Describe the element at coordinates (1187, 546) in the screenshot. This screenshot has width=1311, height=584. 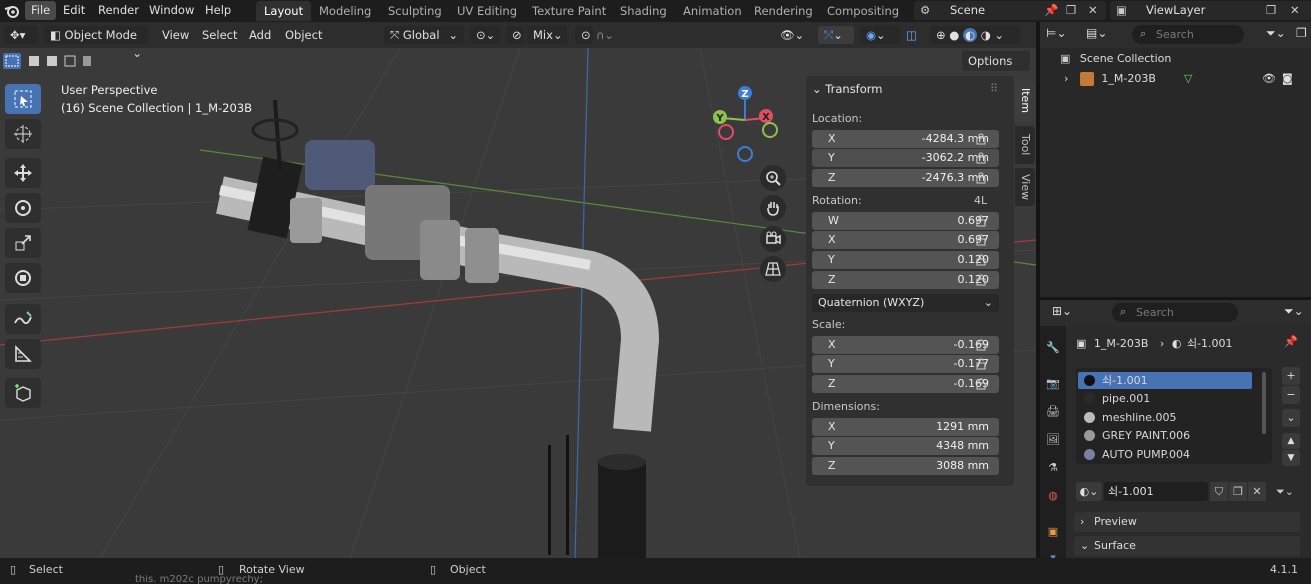
I see `surface-panel-header: ⌄ Surface` at that location.